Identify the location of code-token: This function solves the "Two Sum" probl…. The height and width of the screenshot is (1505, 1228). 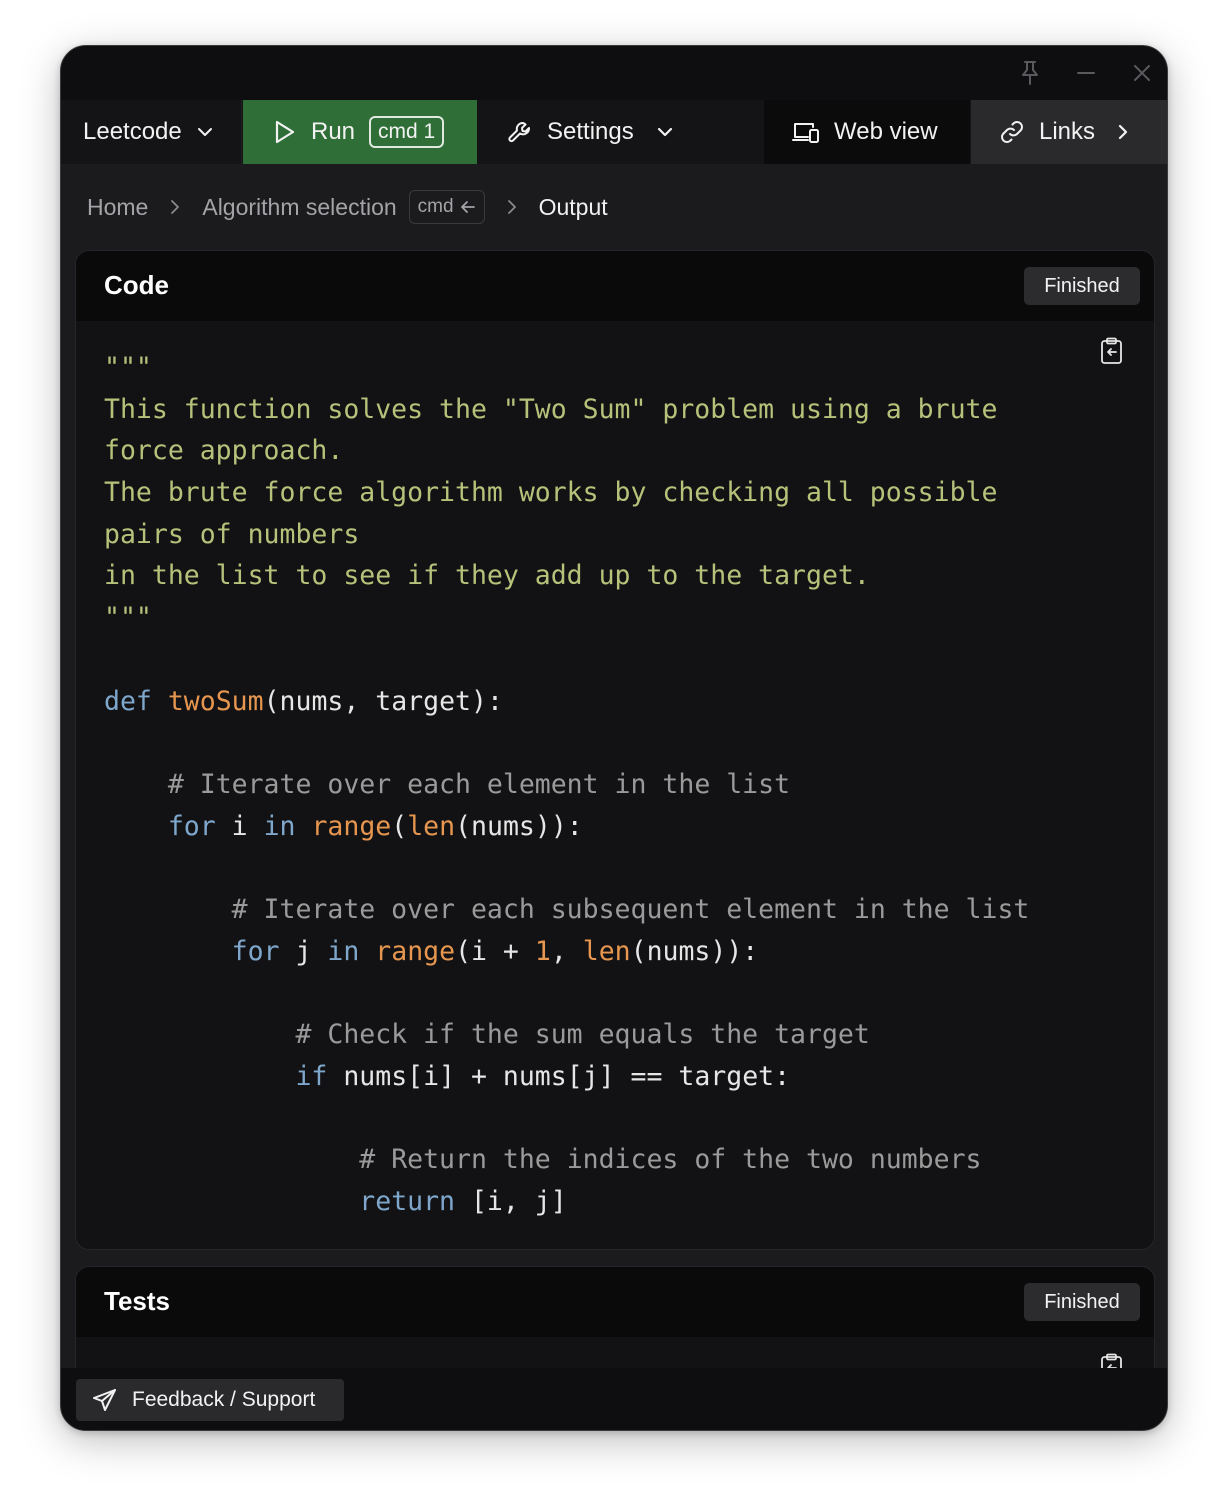
(551, 409).